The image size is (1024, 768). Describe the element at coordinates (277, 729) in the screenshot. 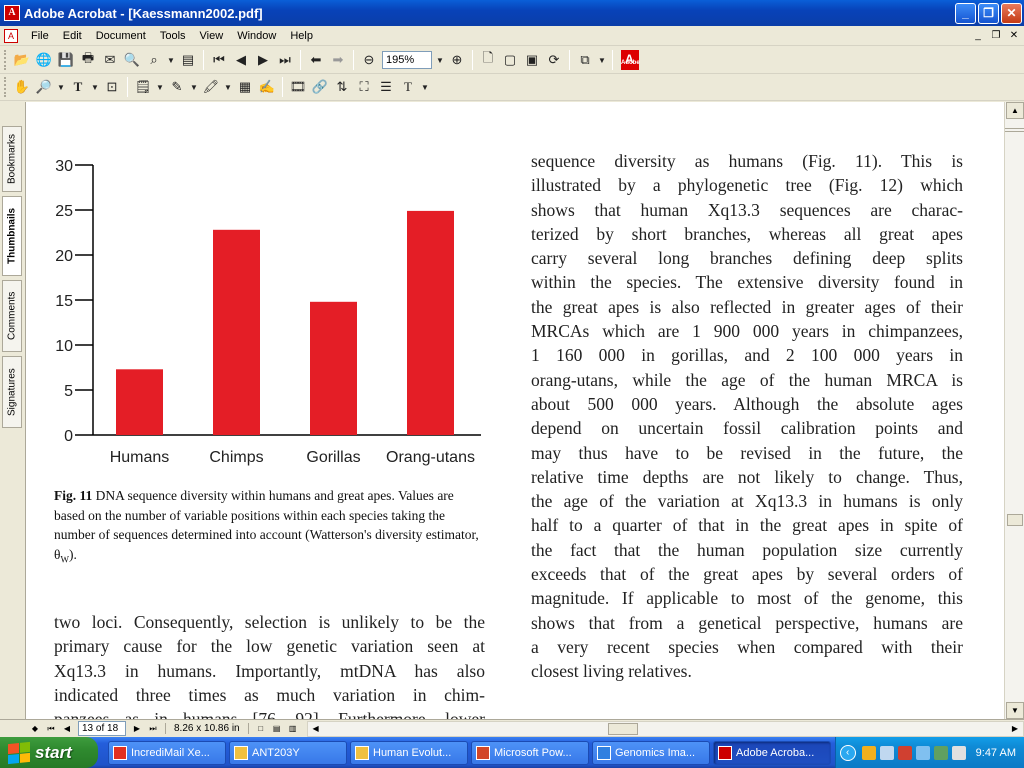

I see `continuous-icon: ▤` at that location.